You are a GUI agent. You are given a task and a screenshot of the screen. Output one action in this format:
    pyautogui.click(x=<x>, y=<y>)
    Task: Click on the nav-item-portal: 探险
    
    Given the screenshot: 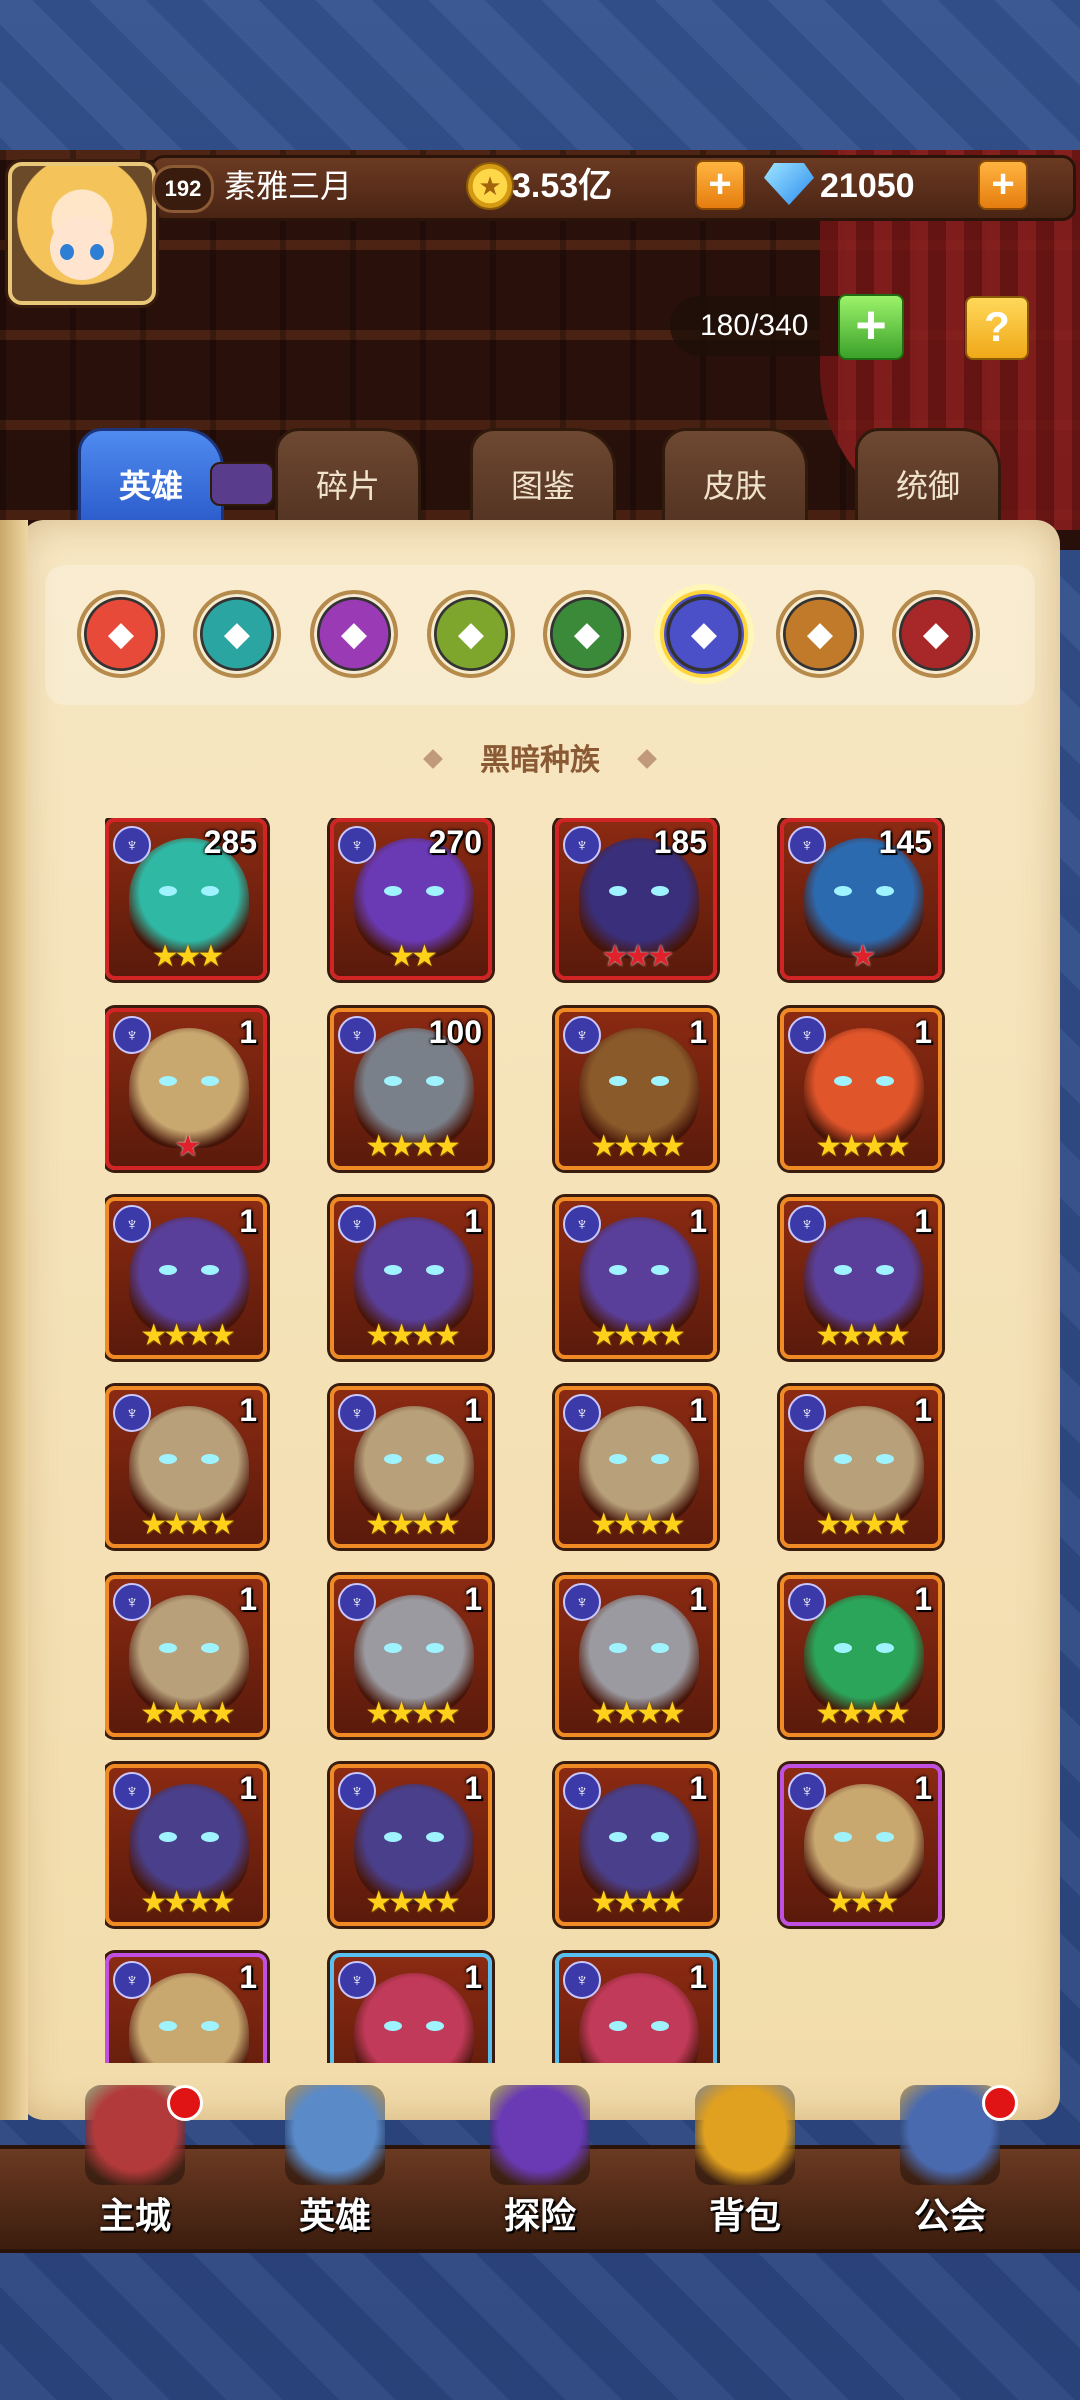 What is the action you would take?
    pyautogui.click(x=540, y=2165)
    